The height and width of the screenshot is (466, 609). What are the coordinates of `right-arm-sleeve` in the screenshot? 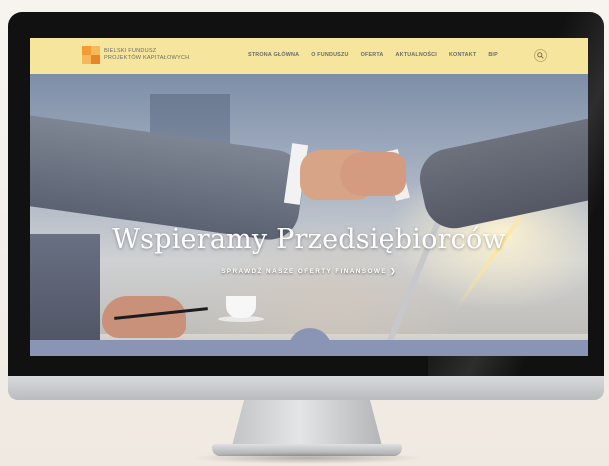 It's located at (501, 174).